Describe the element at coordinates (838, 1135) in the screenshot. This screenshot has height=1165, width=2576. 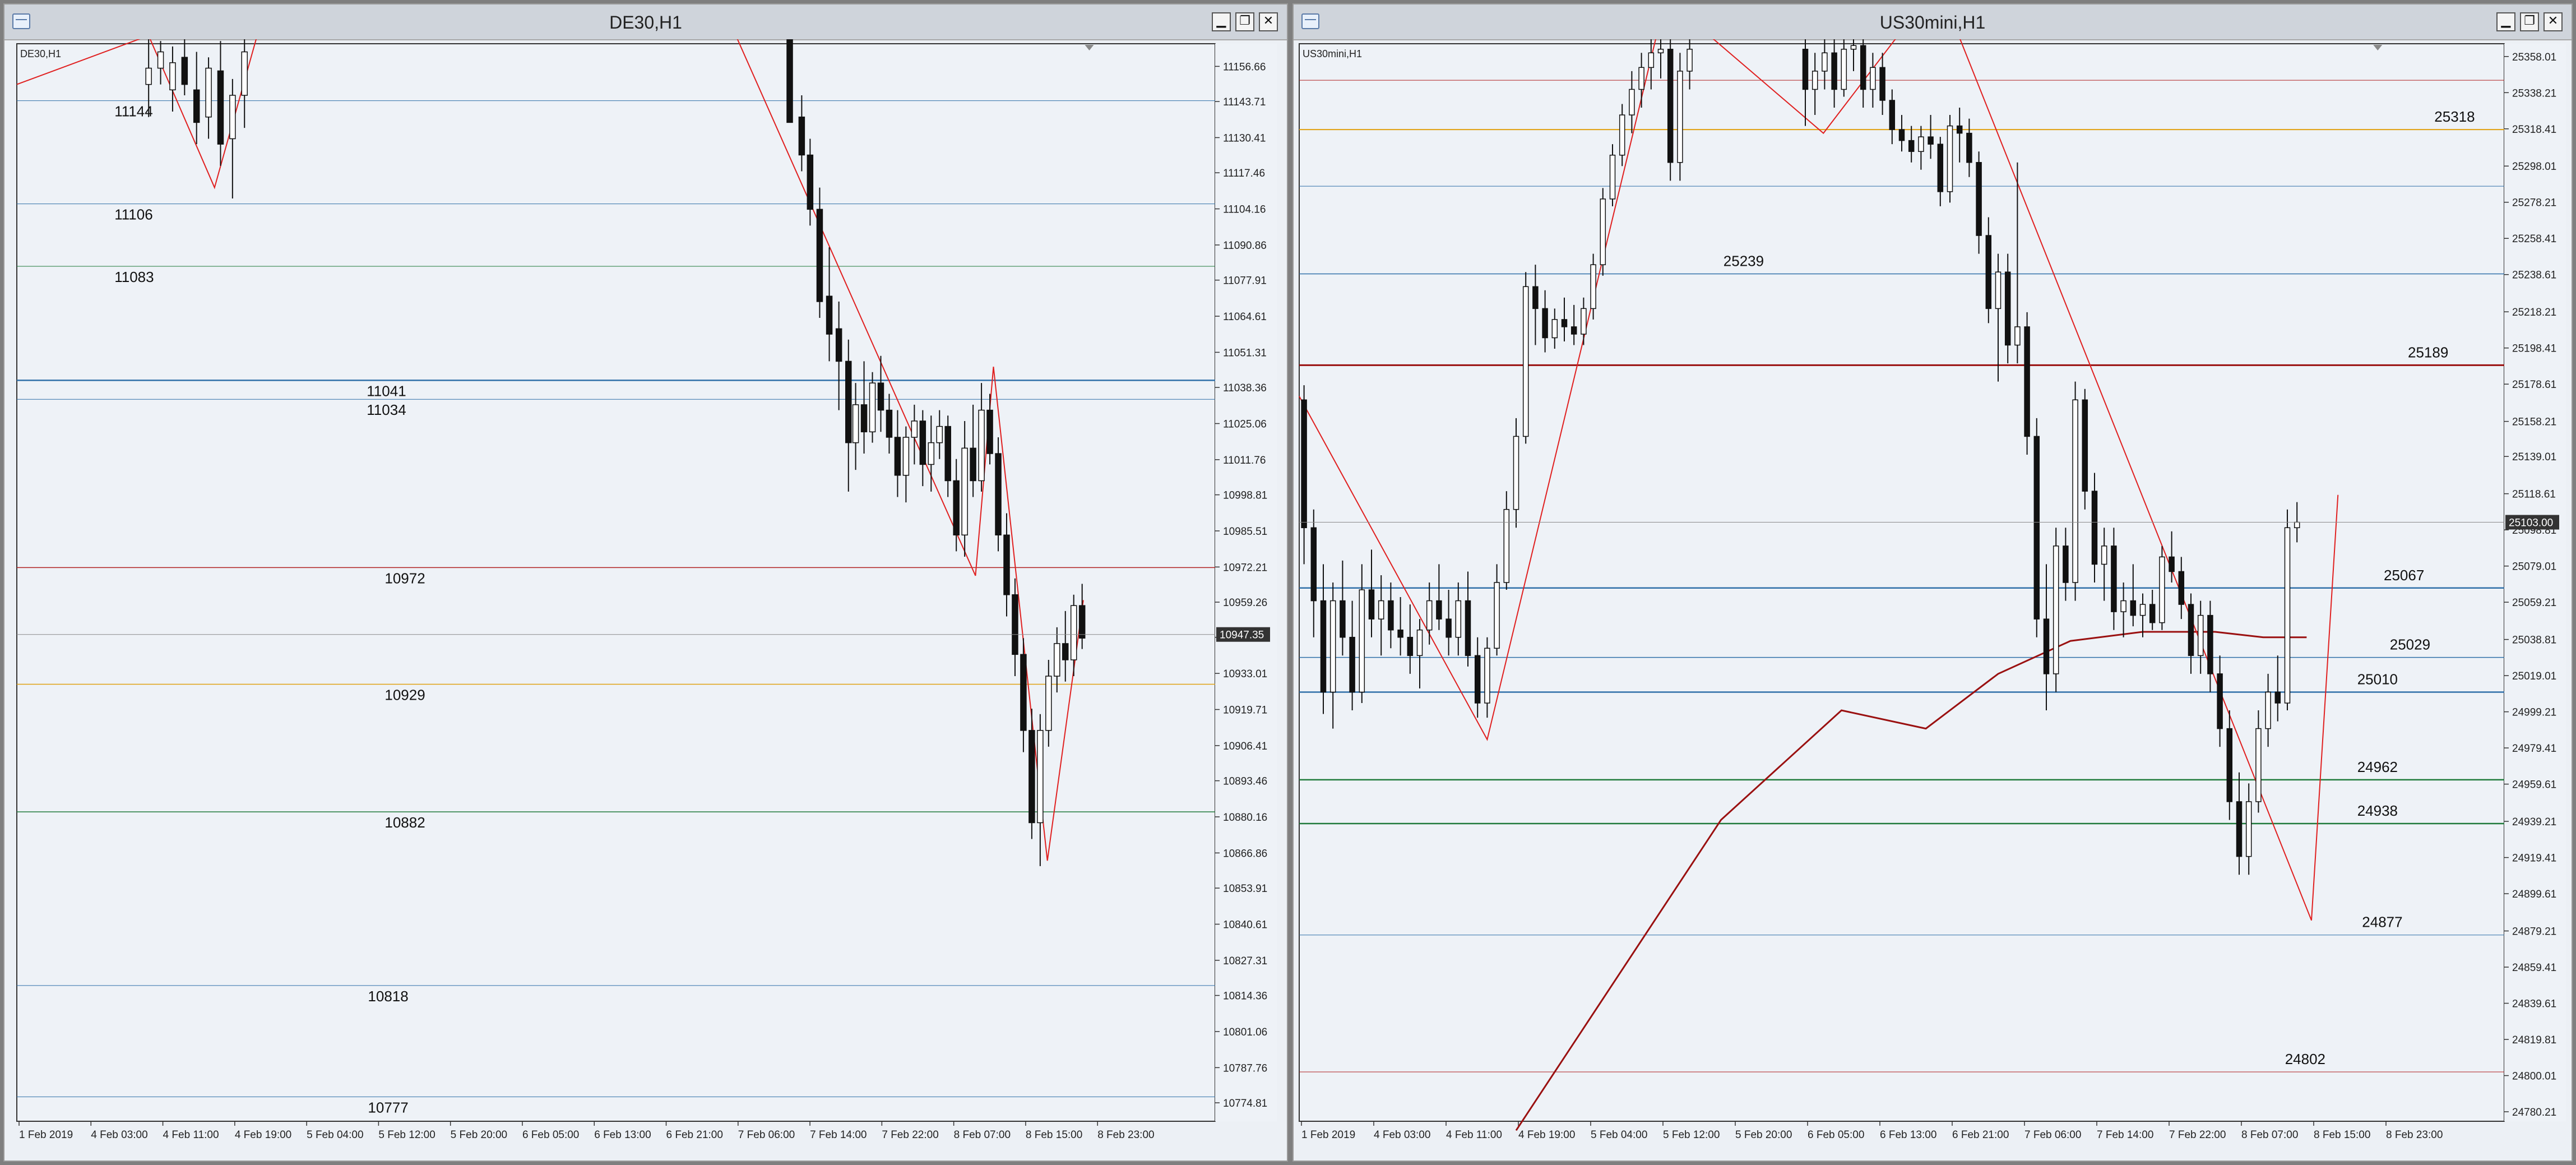
I see `time-tick-label: 7 Feb 14:00` at that location.